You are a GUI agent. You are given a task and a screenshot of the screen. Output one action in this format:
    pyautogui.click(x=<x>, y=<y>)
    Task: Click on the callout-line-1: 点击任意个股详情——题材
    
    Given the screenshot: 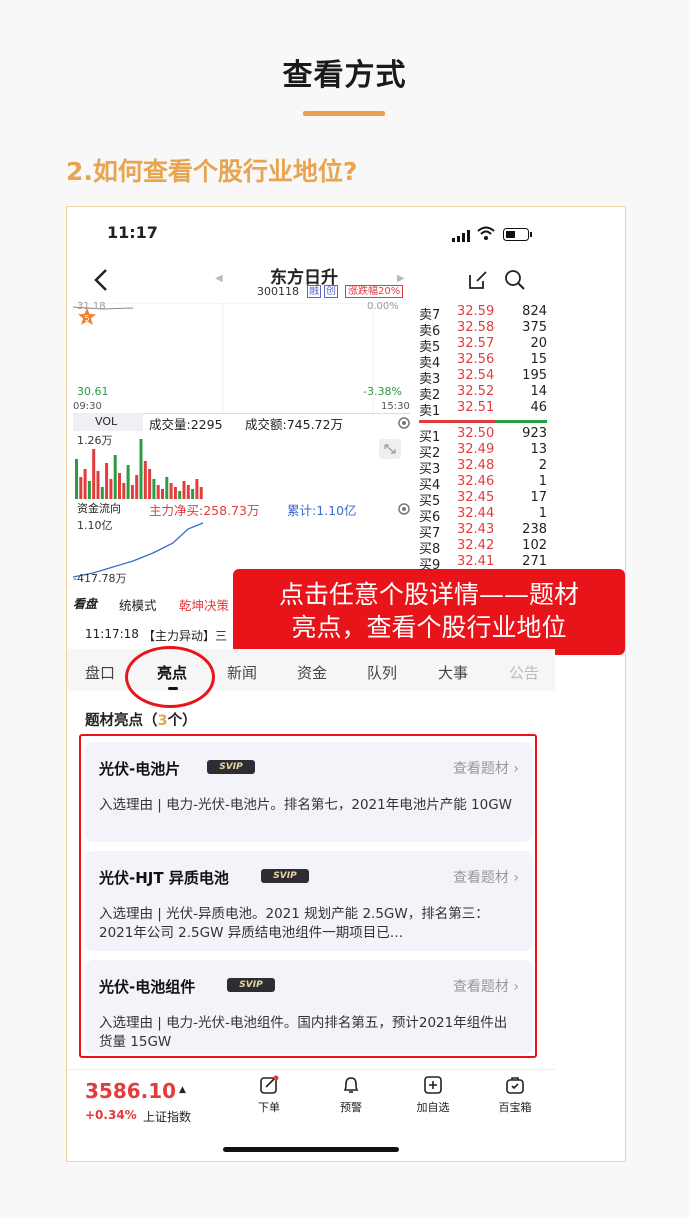 What is the action you would take?
    pyautogui.click(x=428, y=594)
    